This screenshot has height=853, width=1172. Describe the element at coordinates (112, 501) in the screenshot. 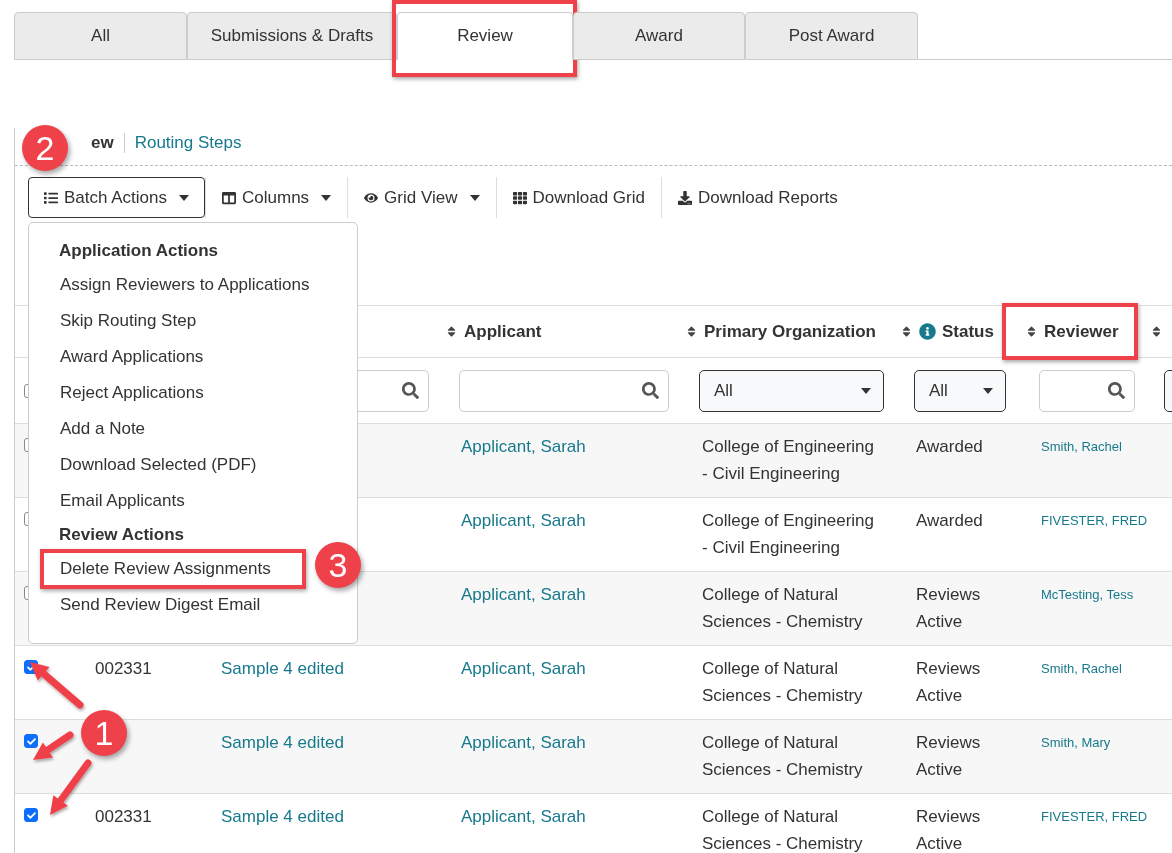

I see `menu-item: Email Applicants` at that location.